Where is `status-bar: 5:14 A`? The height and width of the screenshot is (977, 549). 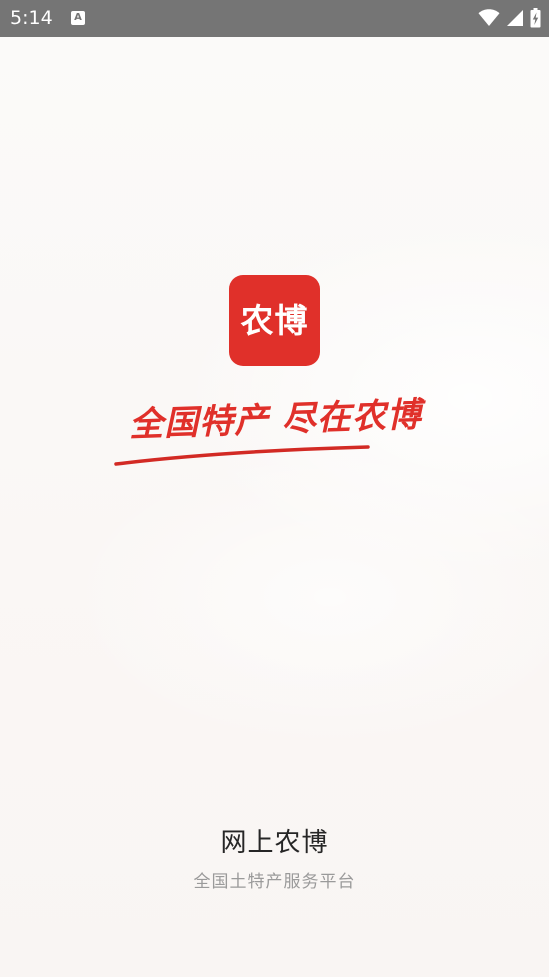 status-bar: 5:14 A is located at coordinates (274, 18).